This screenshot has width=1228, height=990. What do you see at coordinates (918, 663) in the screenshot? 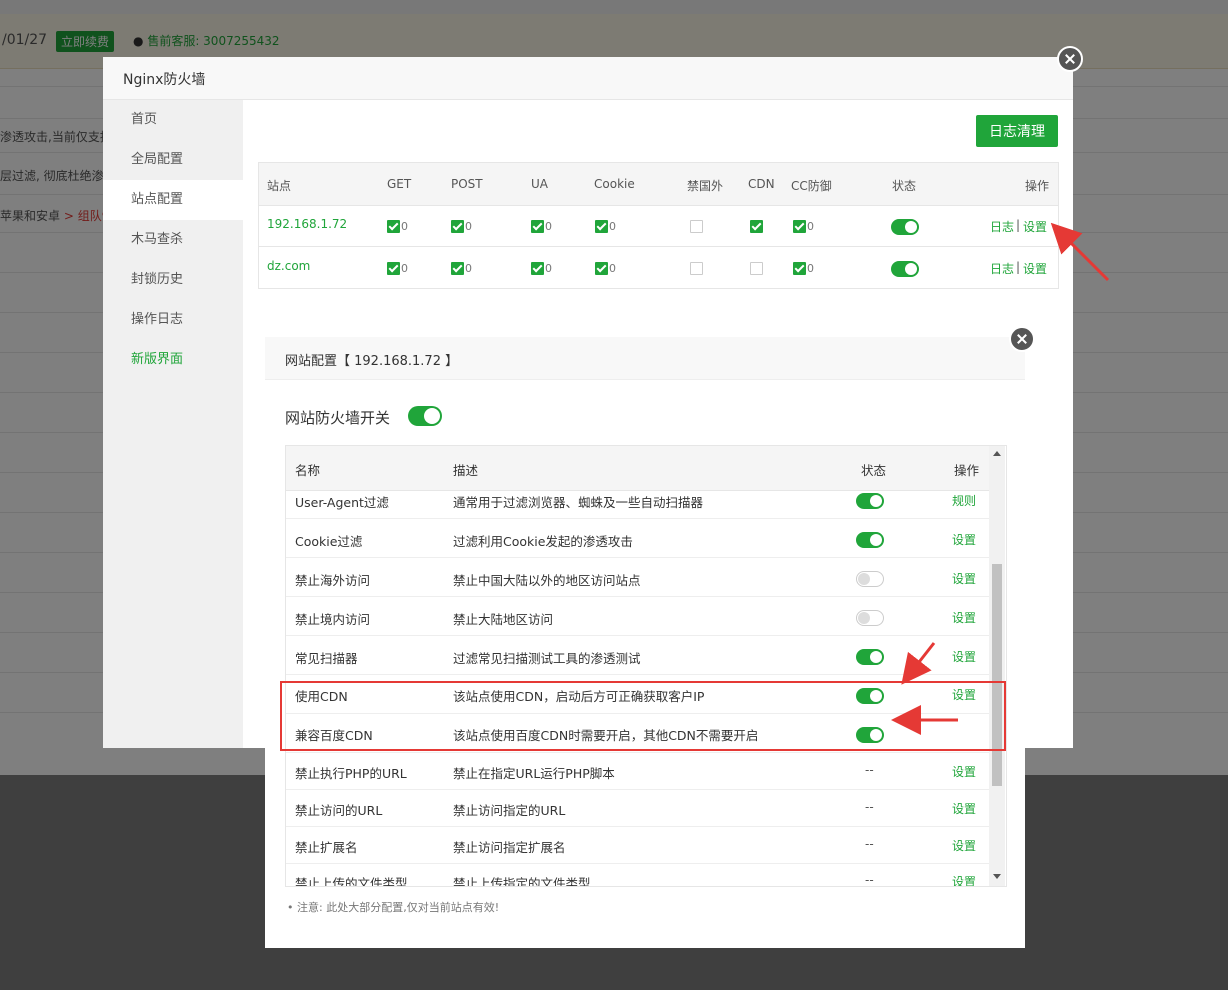
I see `arrow-cdn-icon` at bounding box center [918, 663].